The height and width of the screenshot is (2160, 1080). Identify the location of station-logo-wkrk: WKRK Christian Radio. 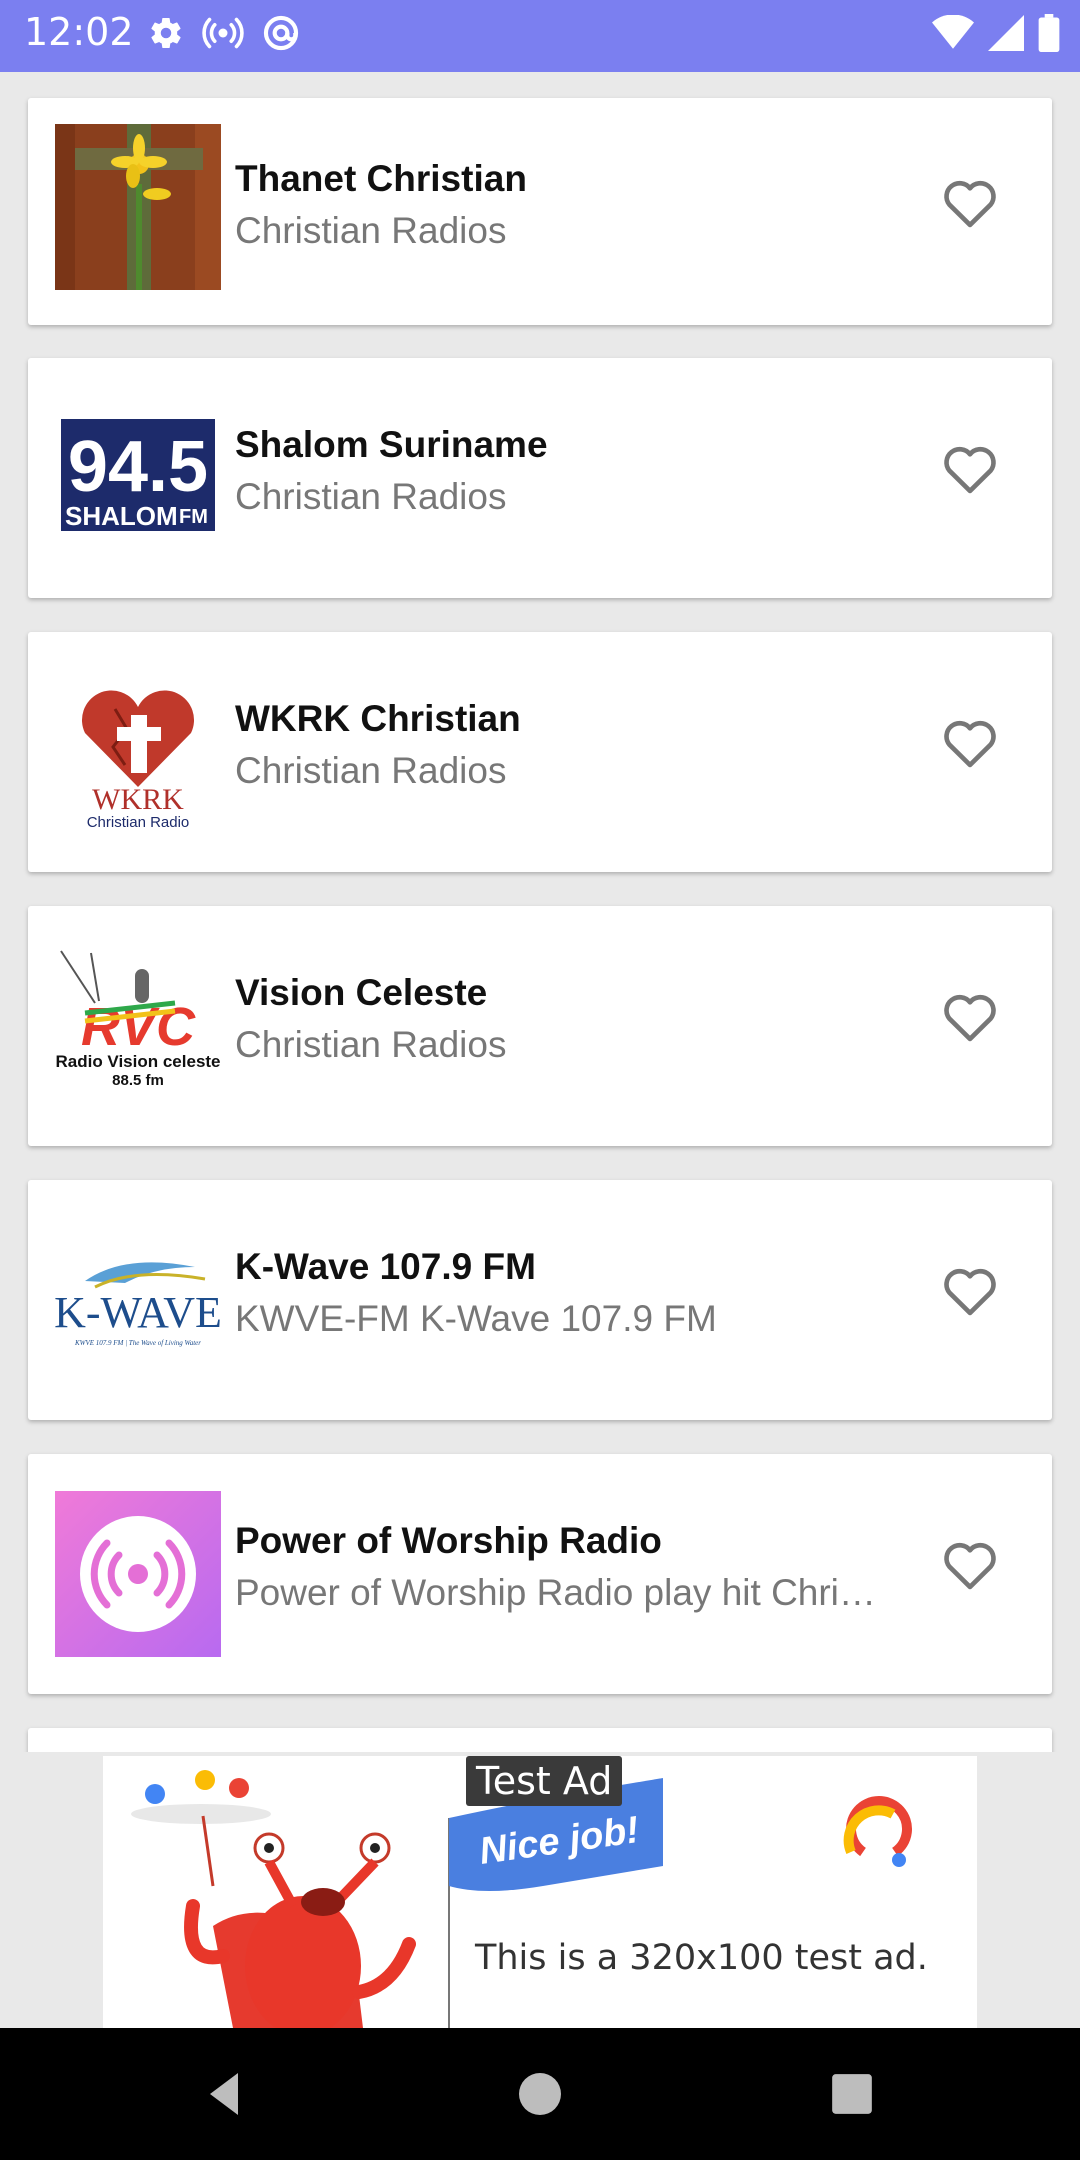
(138, 752).